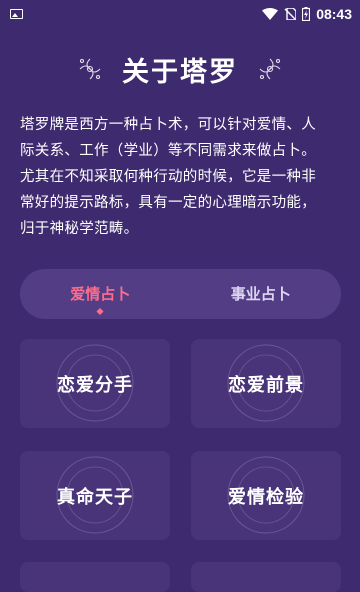 This screenshot has height=592, width=360. I want to click on card-label: 恋爱分手, so click(95, 385).